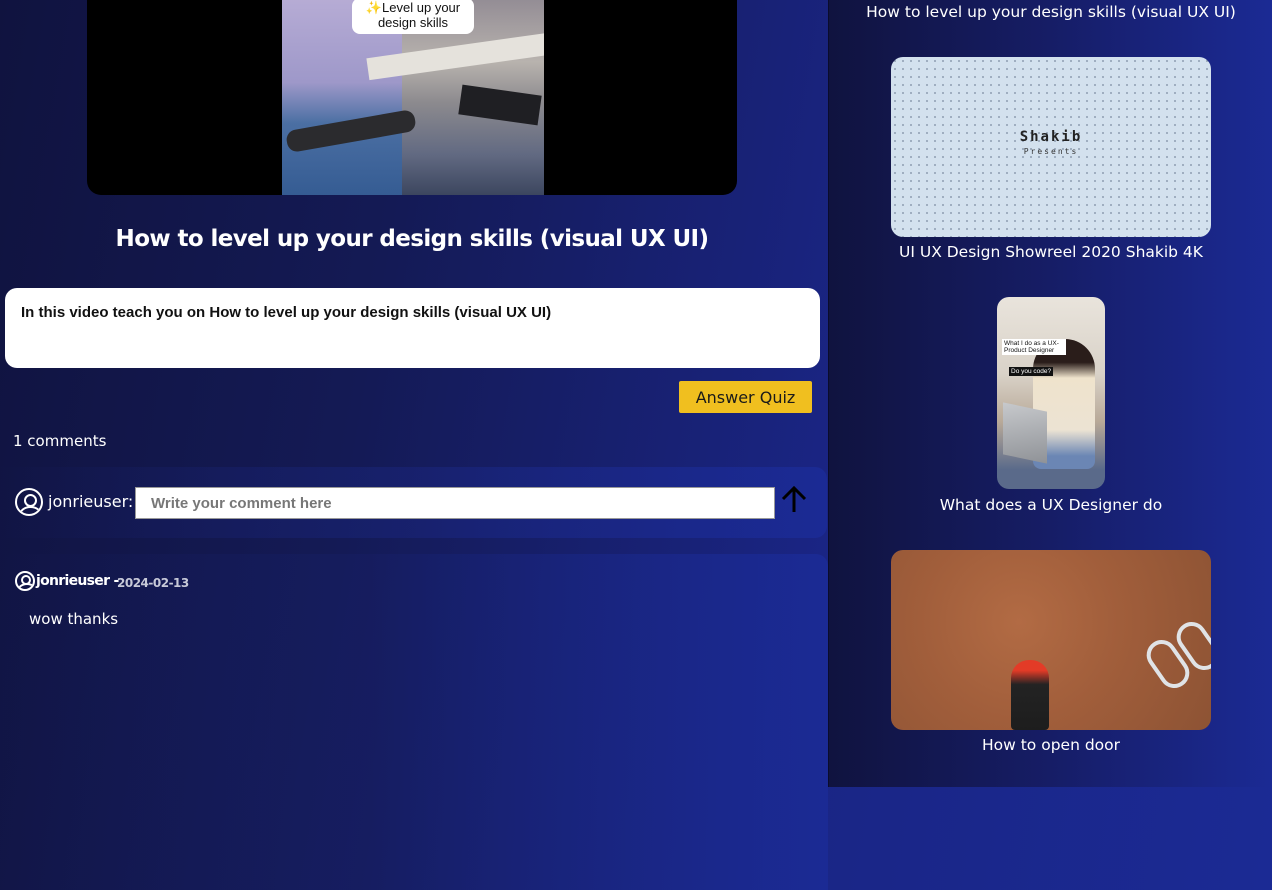  Describe the element at coordinates (1050, 745) in the screenshot. I see `video-title-open-door: How to open door` at that location.